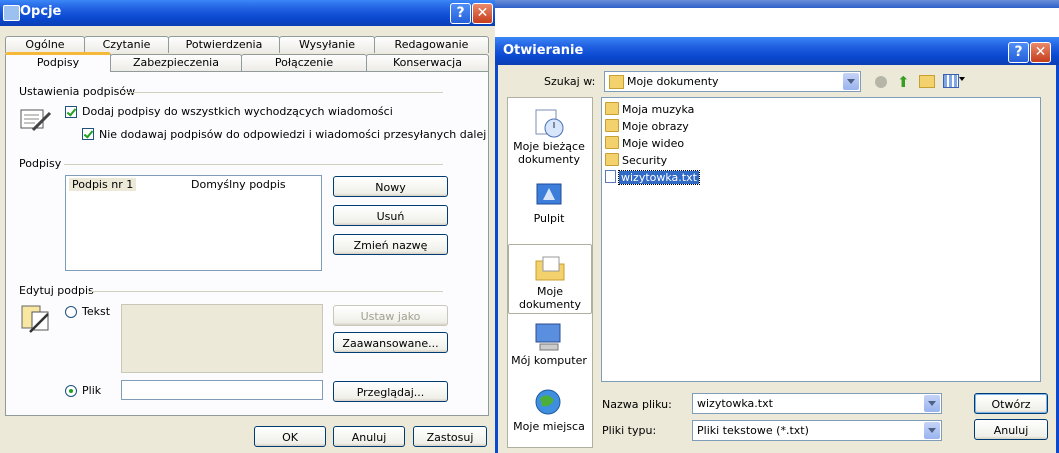  What do you see at coordinates (659, 177) in the screenshot?
I see `file-name-selected: wizytowka.txt` at bounding box center [659, 177].